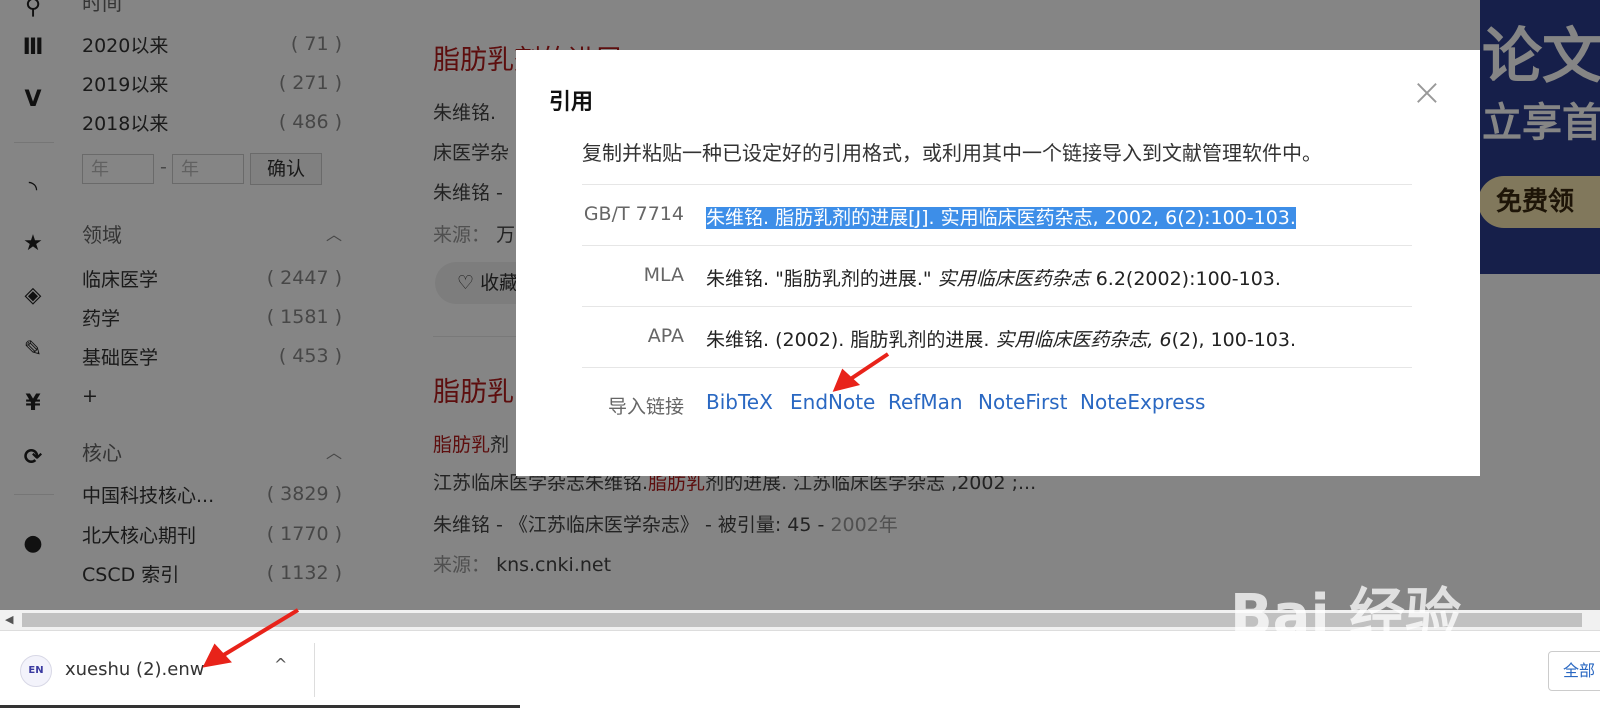 The image size is (1600, 708). What do you see at coordinates (665, 336) in the screenshot?
I see `citation-label: APA` at bounding box center [665, 336].